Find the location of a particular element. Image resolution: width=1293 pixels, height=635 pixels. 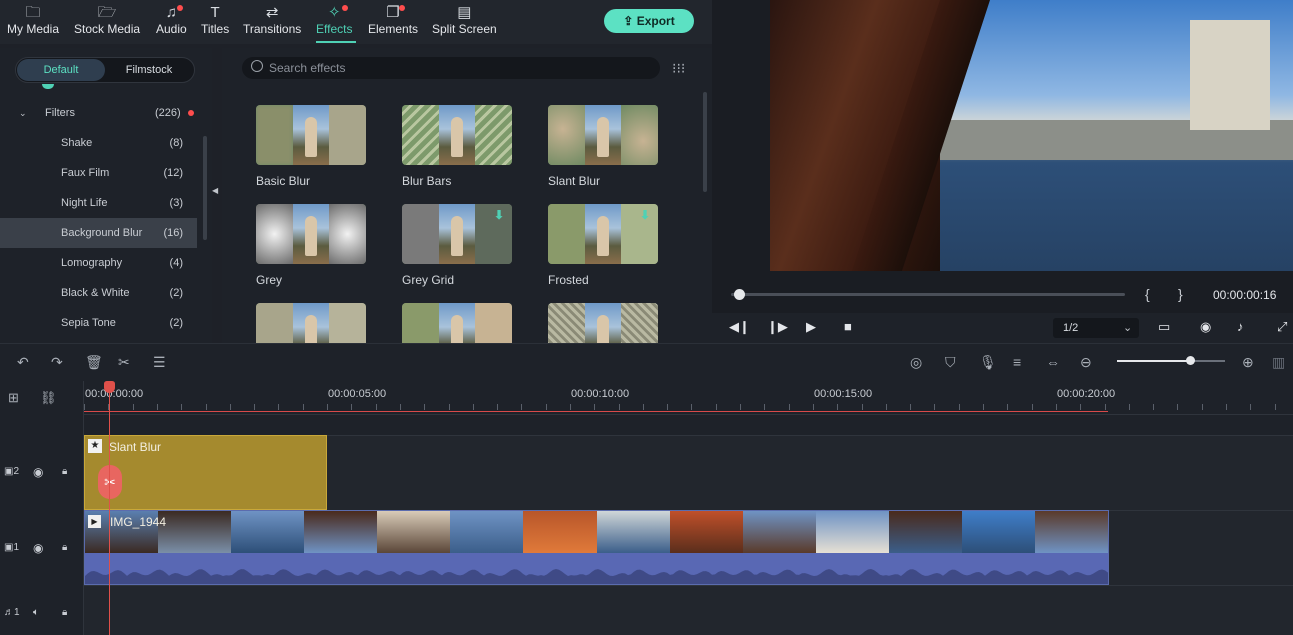

search-icon is located at coordinates (257, 66).